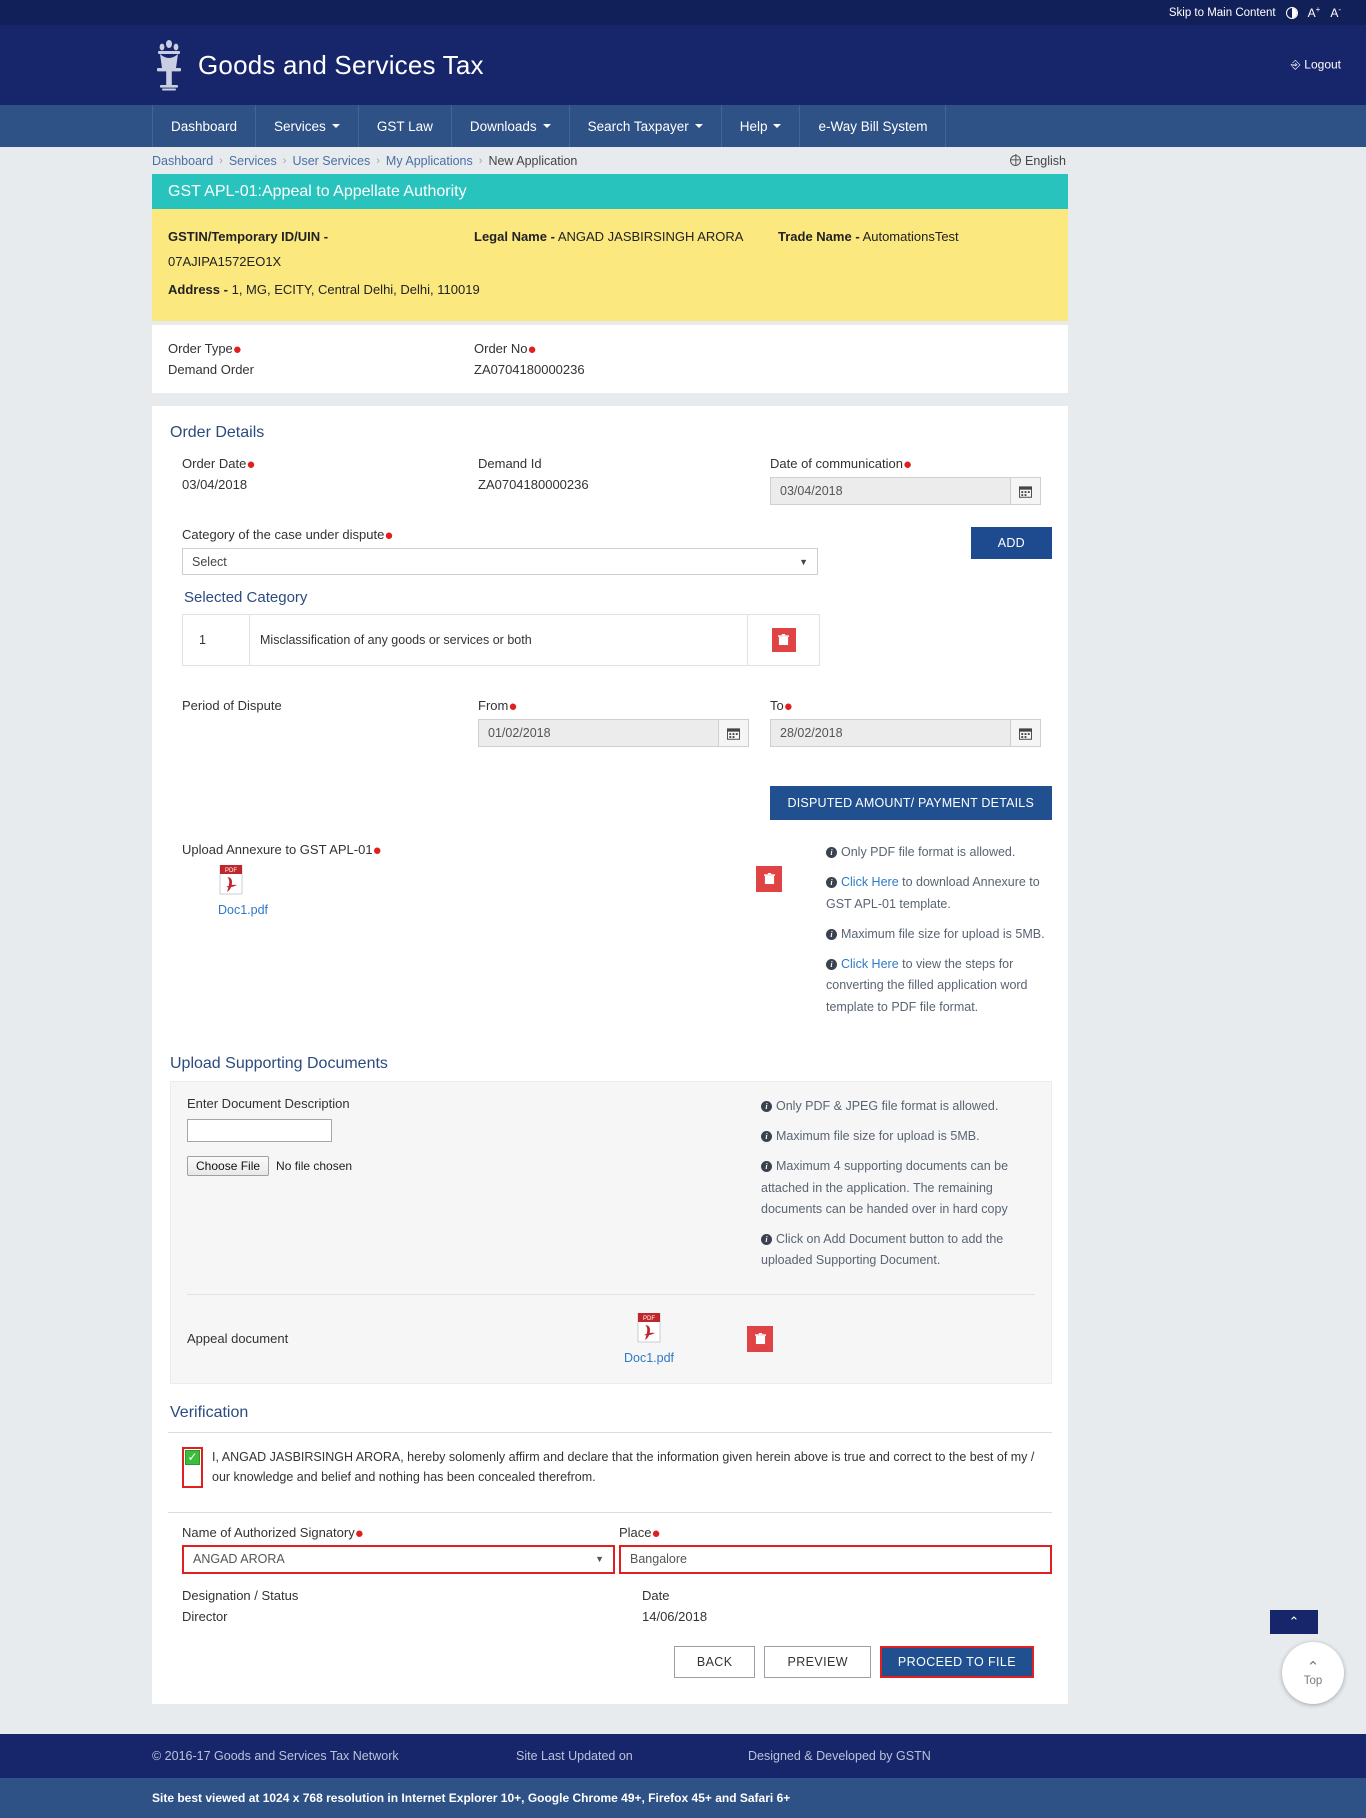  I want to click on supporting-document-row: Appeal document PDF Doc1.pdf, so click(611, 1332).